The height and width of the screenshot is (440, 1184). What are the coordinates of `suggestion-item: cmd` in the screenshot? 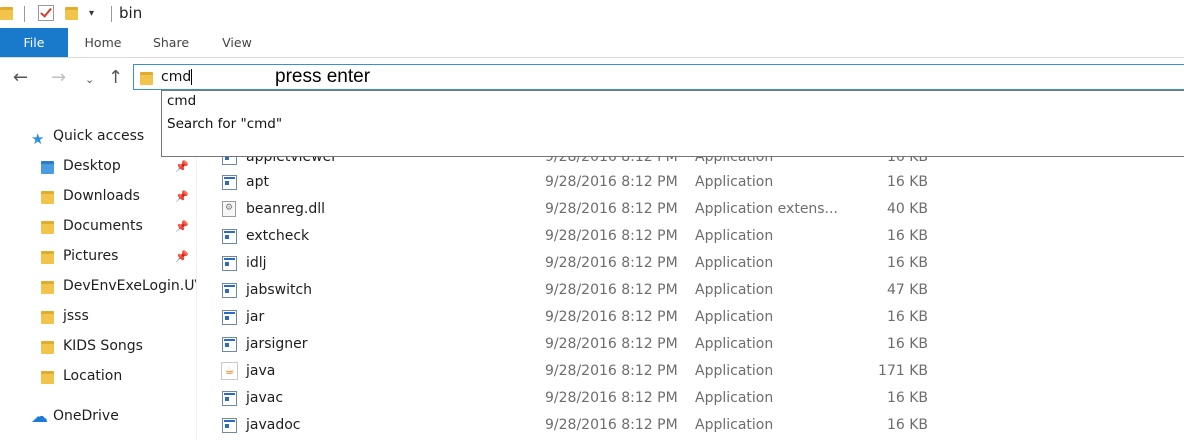 It's located at (181, 101).